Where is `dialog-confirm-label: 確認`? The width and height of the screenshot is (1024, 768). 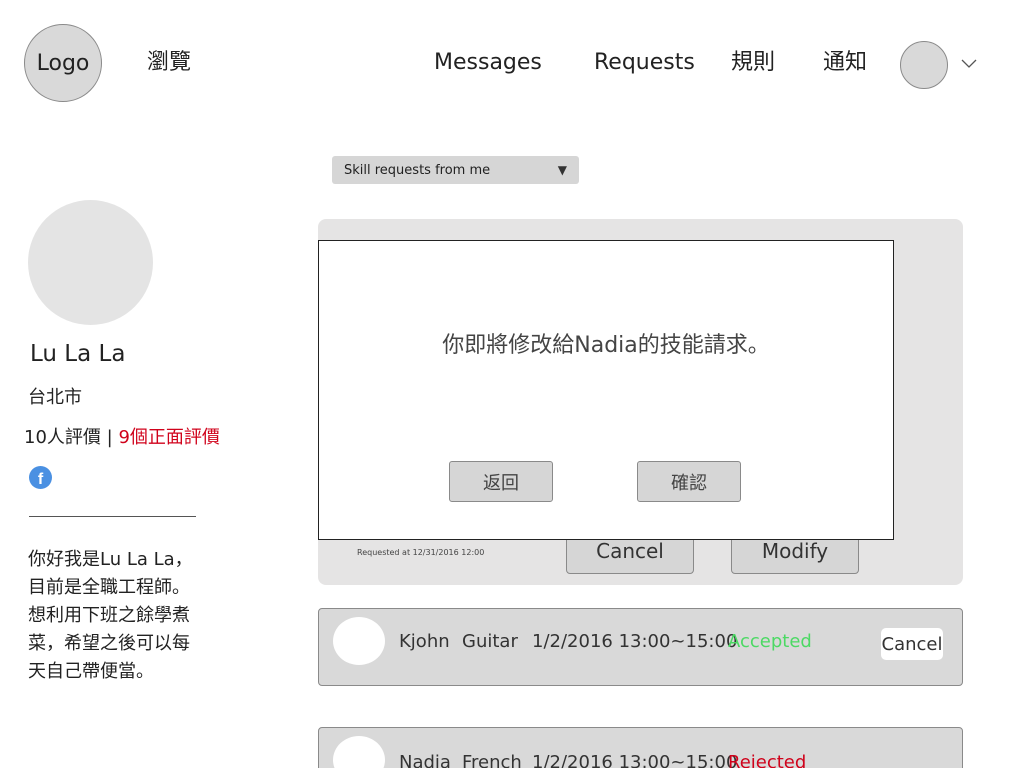
dialog-confirm-label: 確認 is located at coordinates (689, 483).